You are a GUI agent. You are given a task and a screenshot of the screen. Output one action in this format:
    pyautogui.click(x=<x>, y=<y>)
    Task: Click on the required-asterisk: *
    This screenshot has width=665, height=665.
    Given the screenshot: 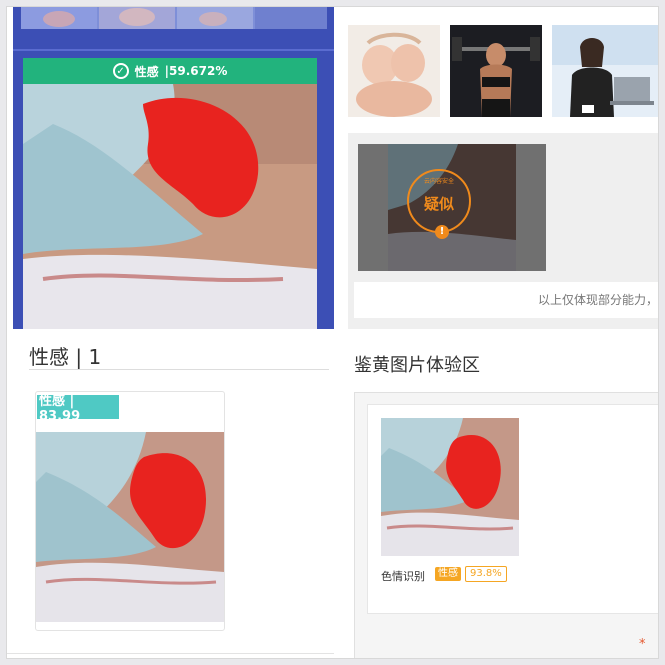 What is the action you would take?
    pyautogui.click(x=642, y=644)
    